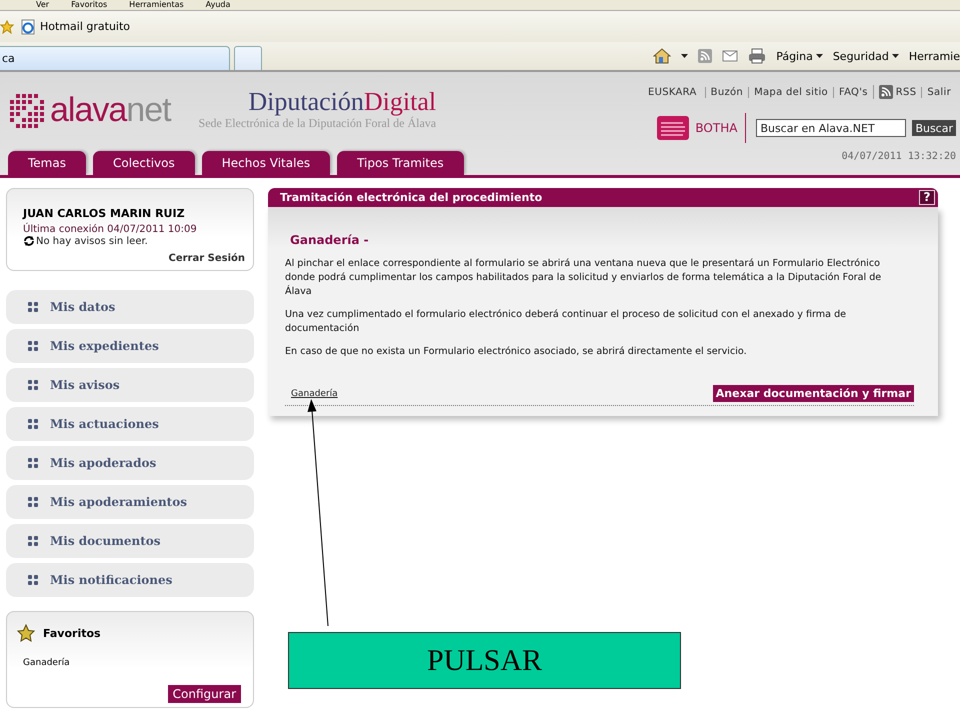 The height and width of the screenshot is (720, 960). I want to click on sidebar-item: Mis notificaciones, so click(130, 580).